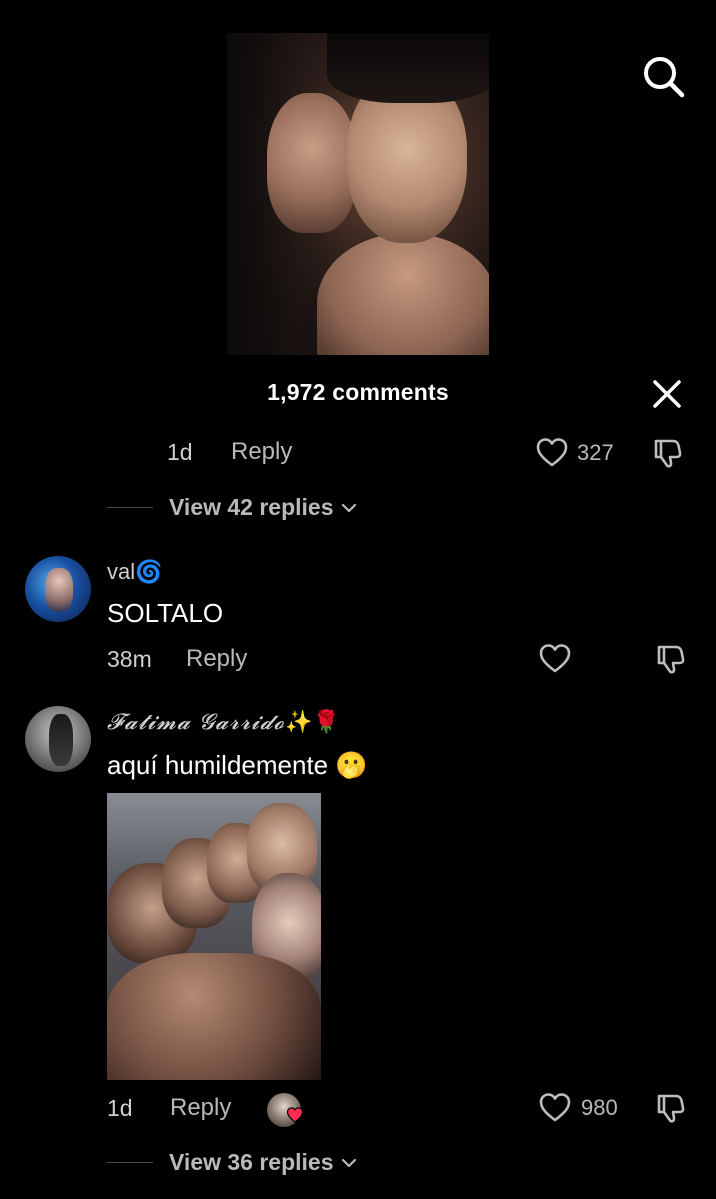 This screenshot has height=1199, width=716. What do you see at coordinates (358, 392) in the screenshot?
I see `comments-count-title: 1,972 comments` at bounding box center [358, 392].